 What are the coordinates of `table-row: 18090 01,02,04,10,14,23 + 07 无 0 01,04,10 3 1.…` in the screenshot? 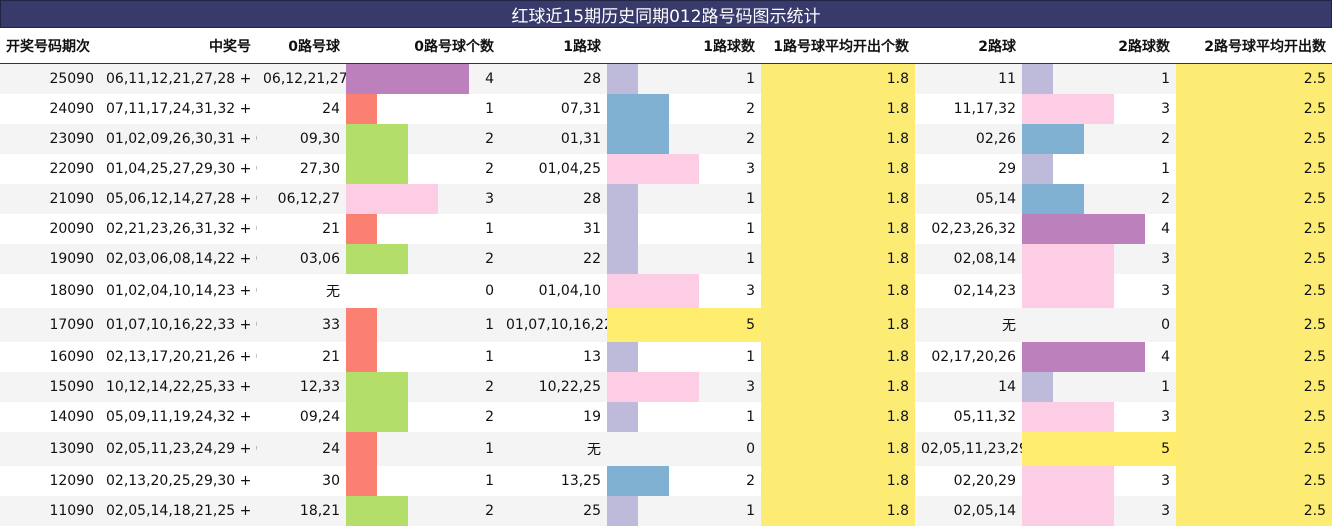 It's located at (666, 291).